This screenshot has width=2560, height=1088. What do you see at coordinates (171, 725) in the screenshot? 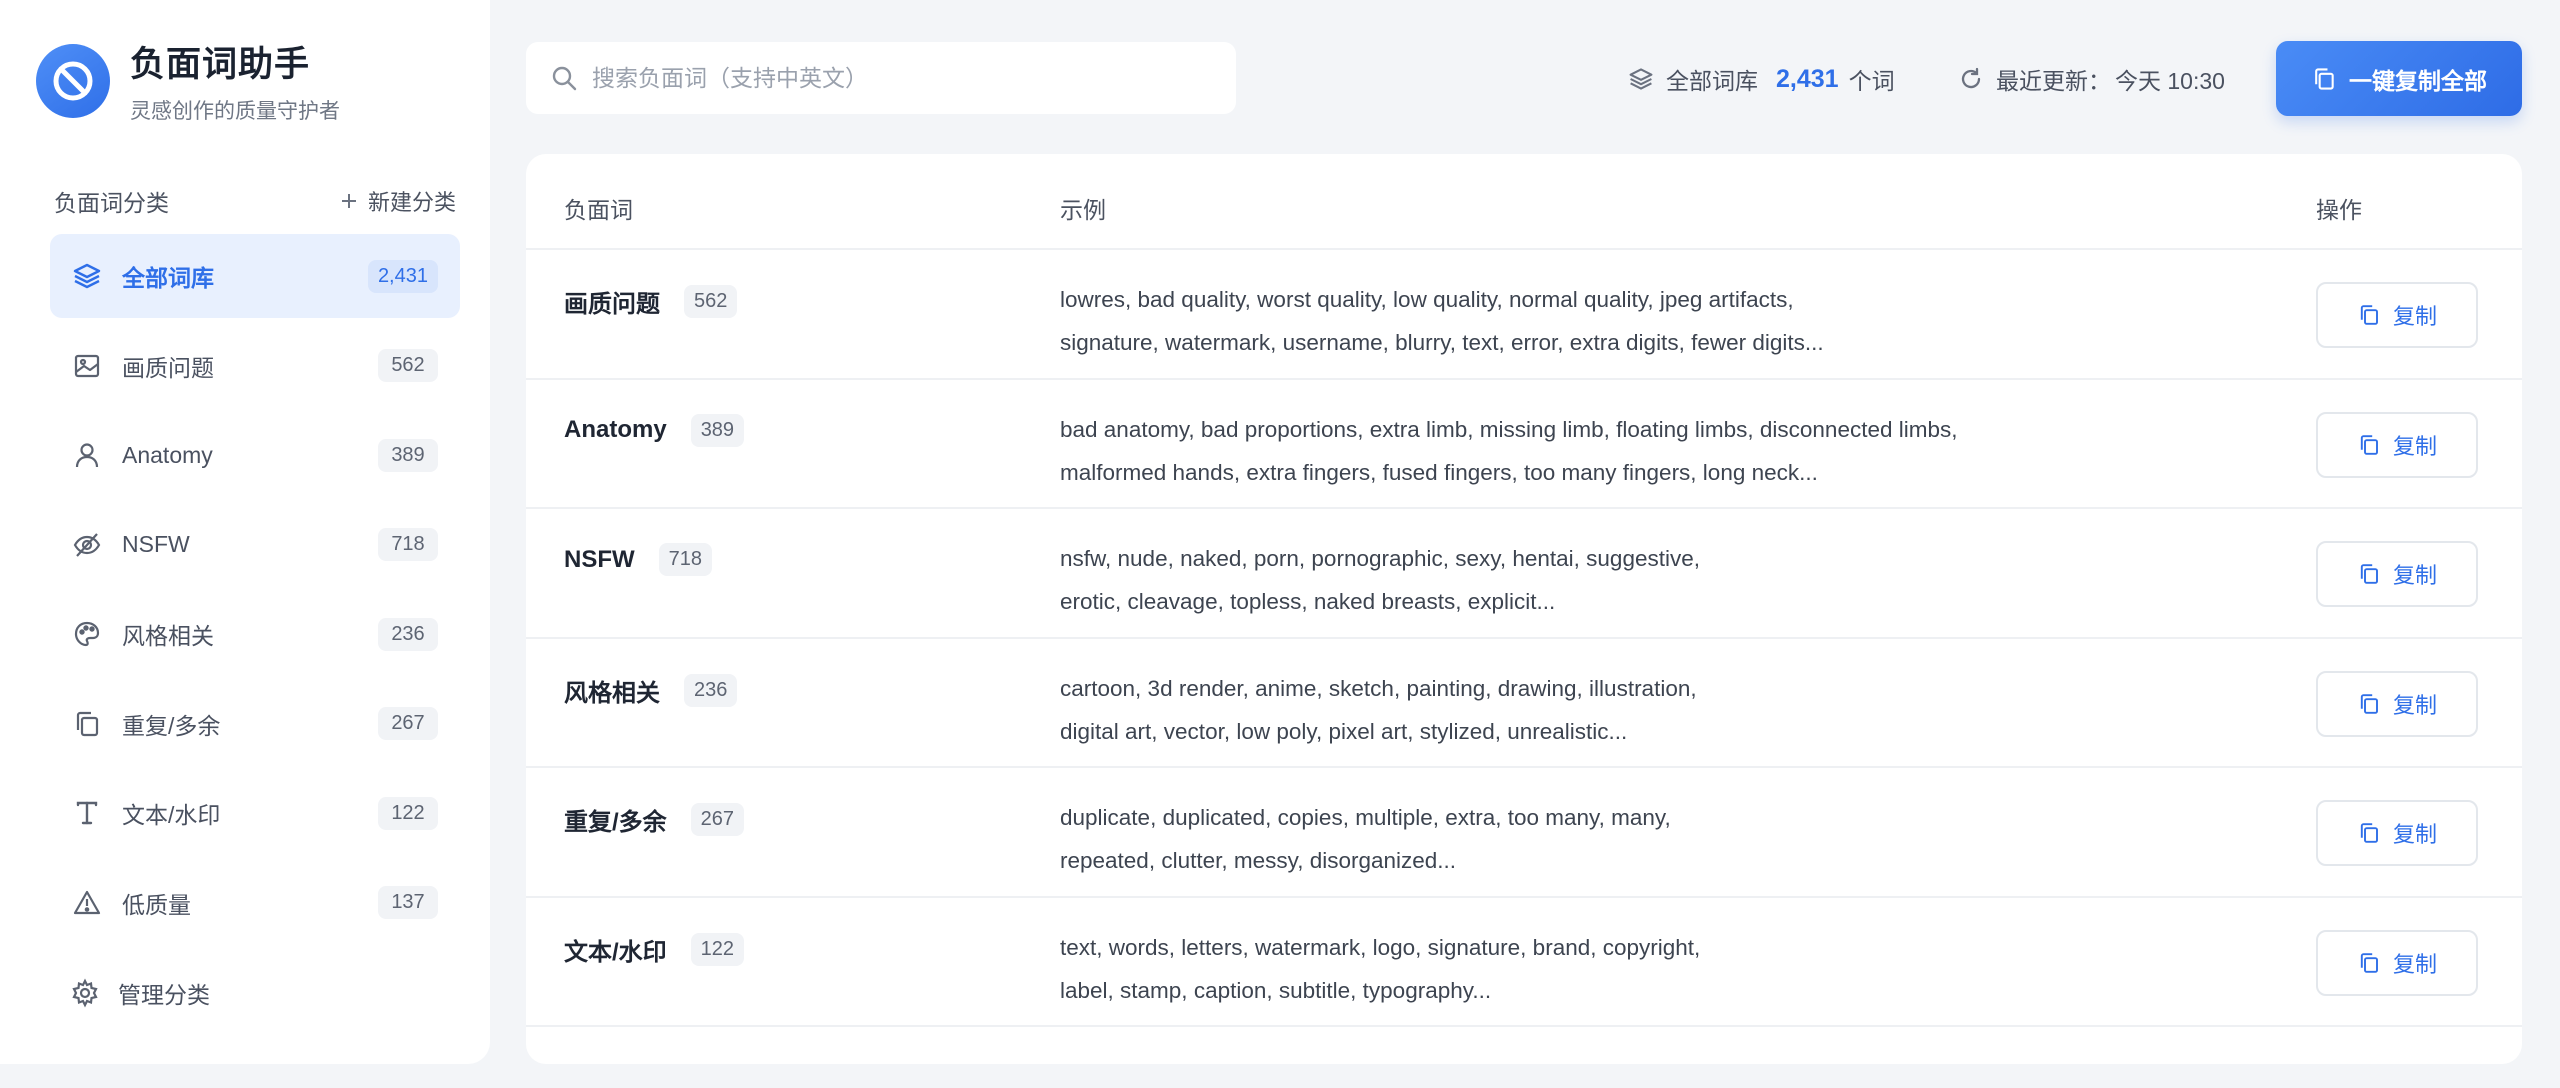
I see `sidebar-item-label: 重复/多余` at bounding box center [171, 725].